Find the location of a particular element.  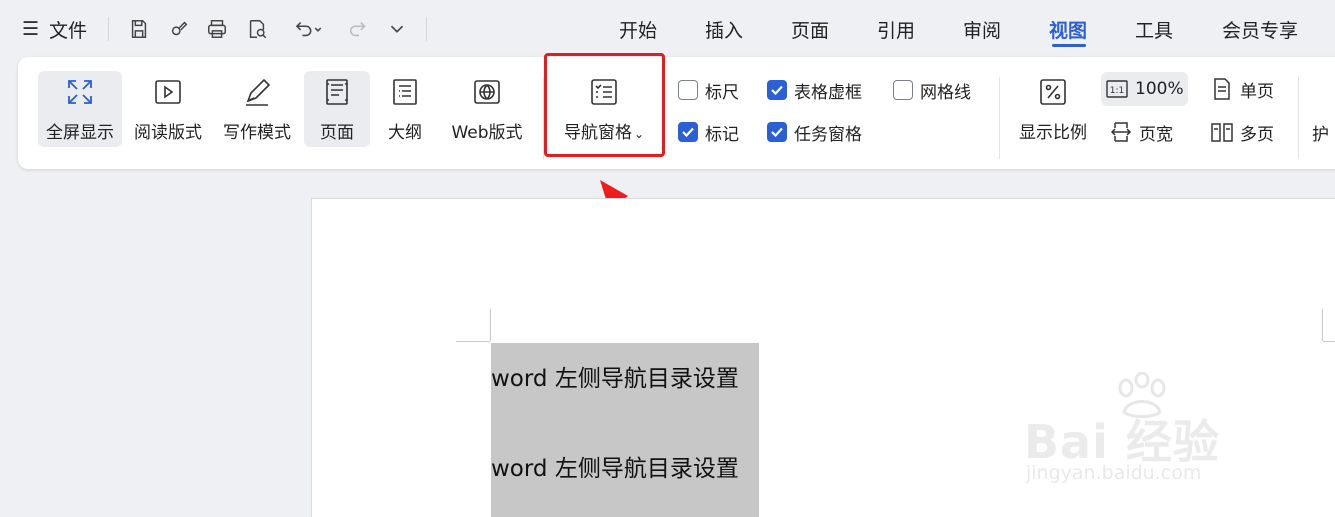

task-pane-label: 任务窗格 is located at coordinates (828, 134).